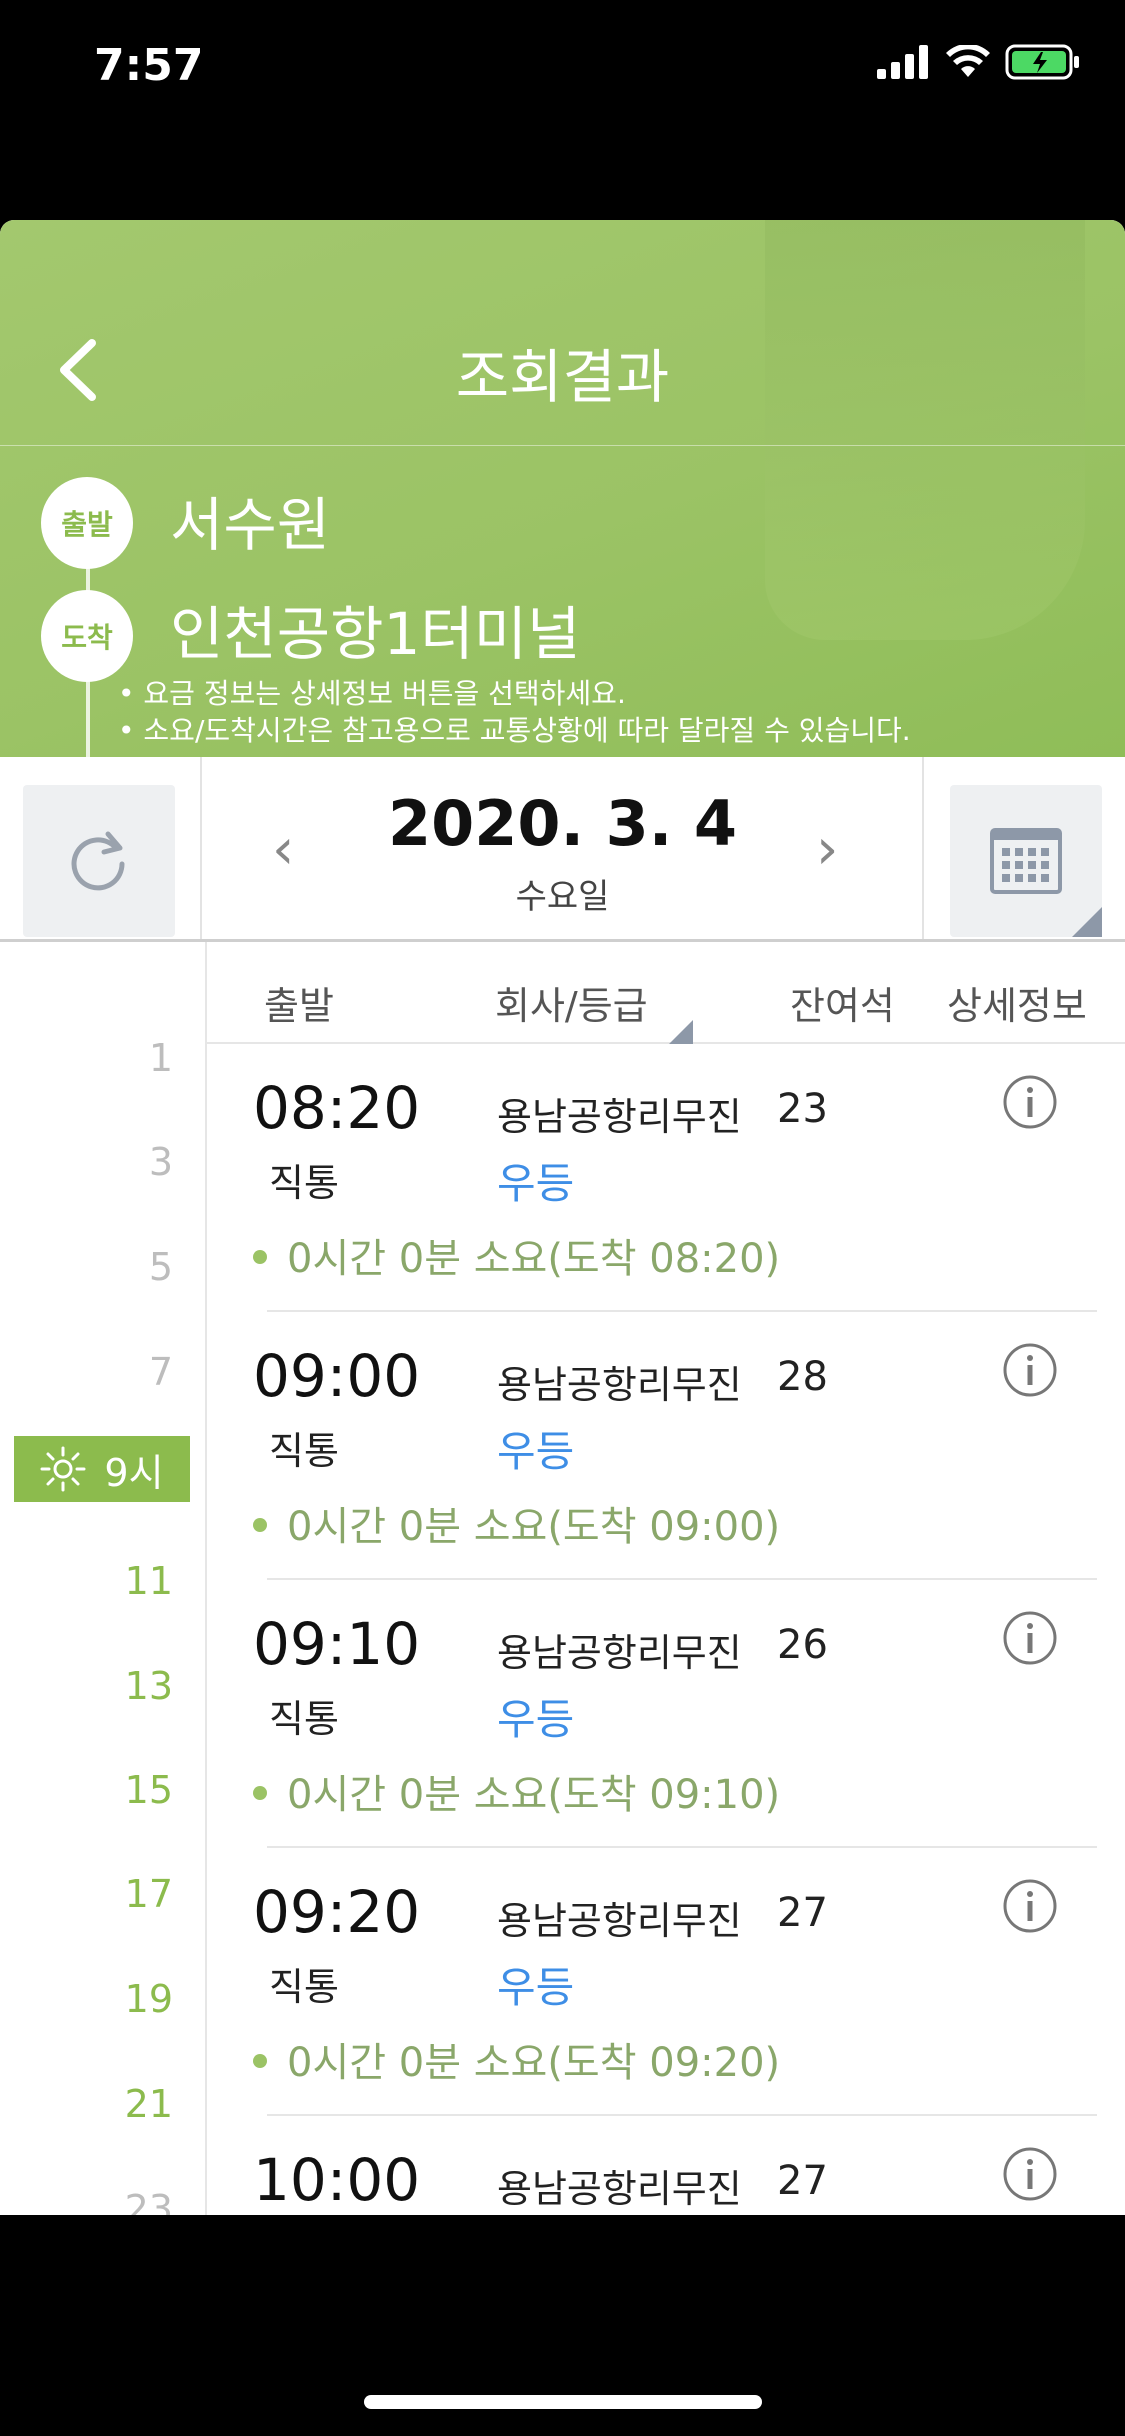 This screenshot has height=2436, width=1125. I want to click on nav-bar: 조회결과, so click(562, 333).